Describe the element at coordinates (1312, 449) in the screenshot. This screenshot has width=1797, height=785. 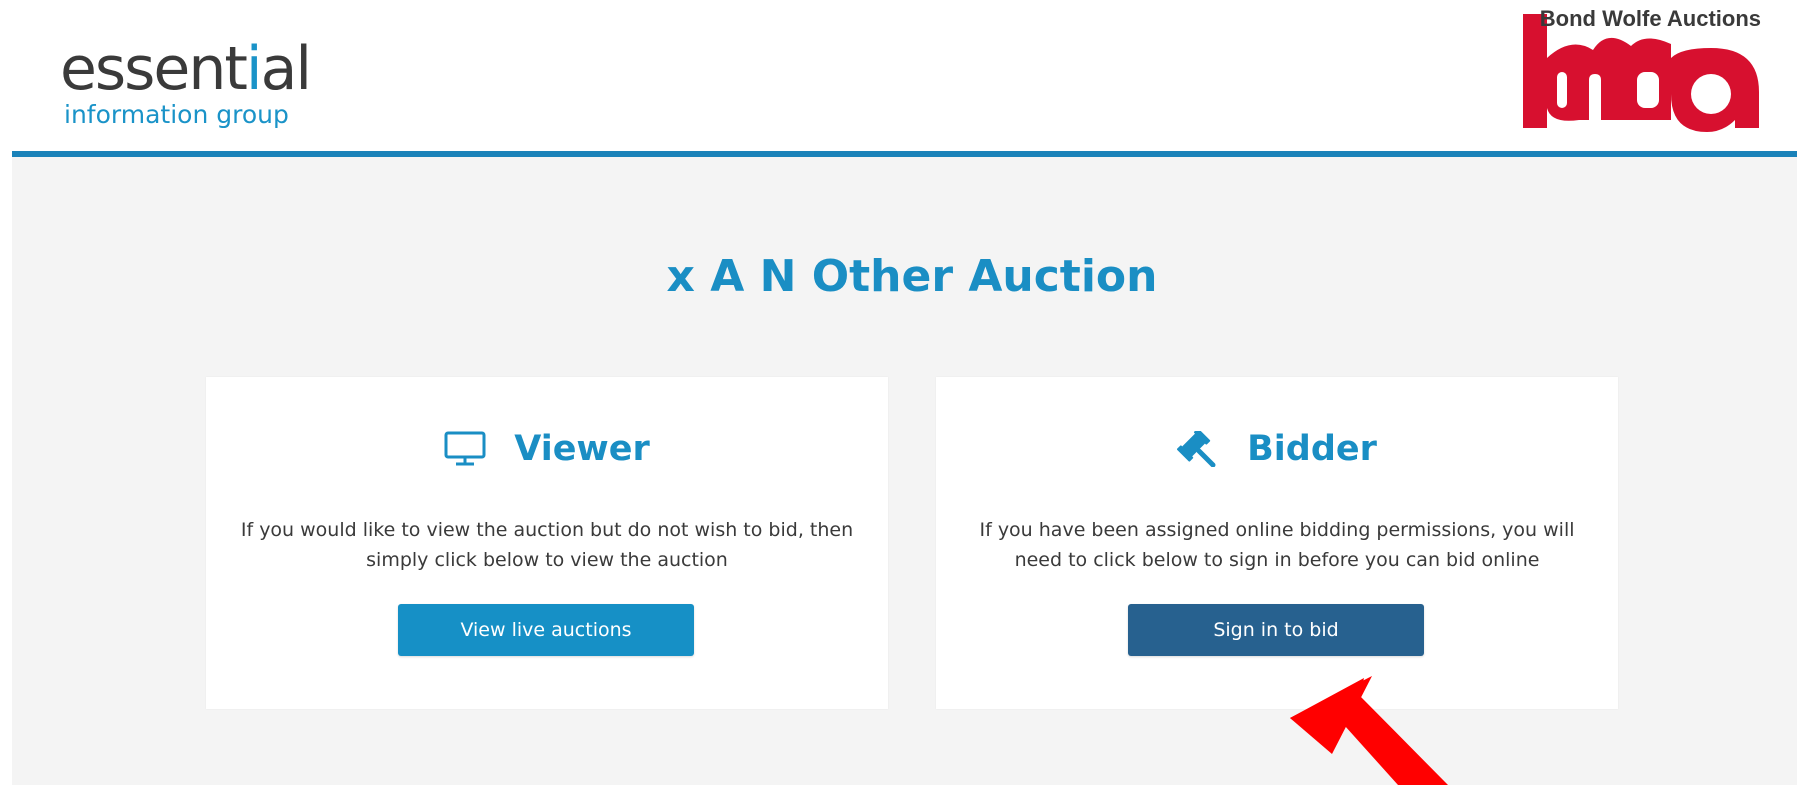
I see `bidder-heading-label: Bidder` at that location.